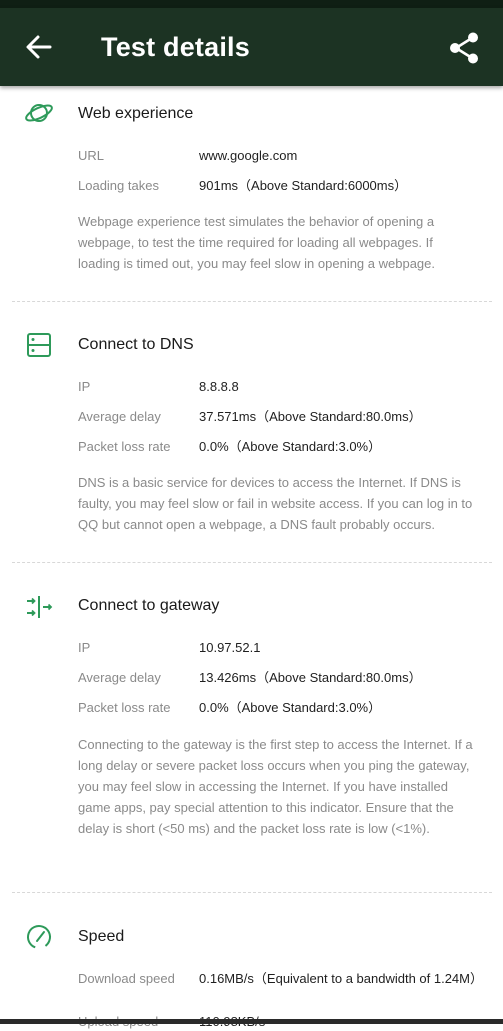  I want to click on gateway-loss-value: 0.0%（Above Standard:3.0%）, so click(290, 707).